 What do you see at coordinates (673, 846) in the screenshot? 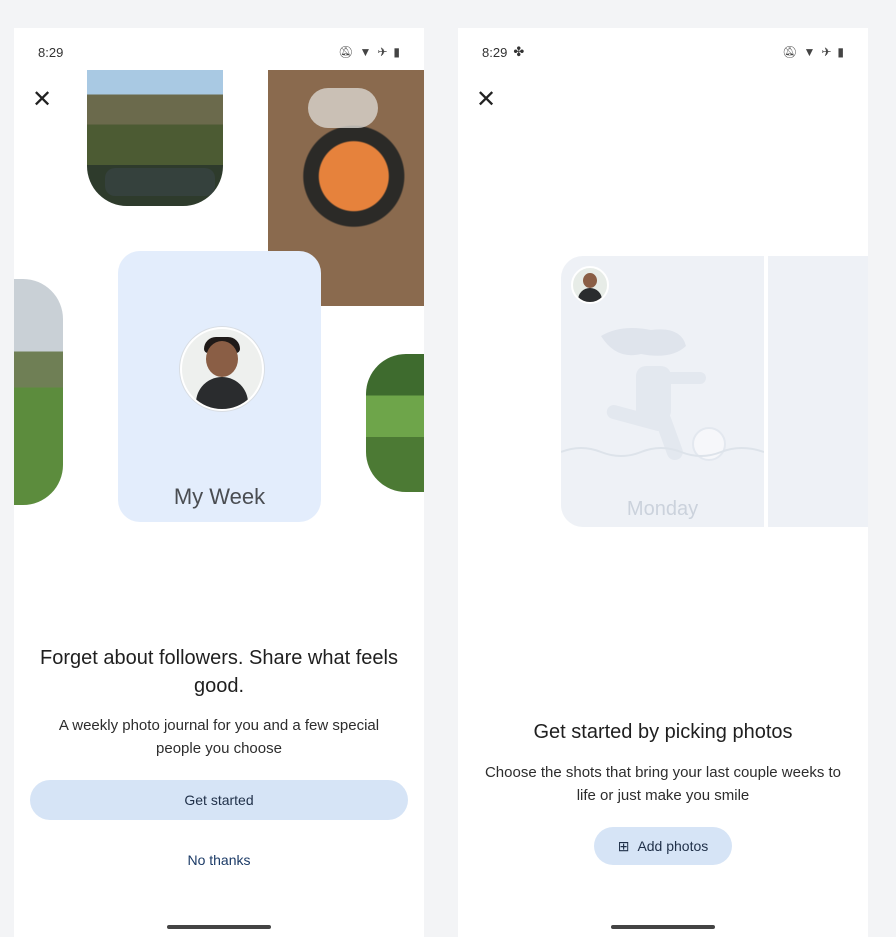
I see `add-photos-label: Add photos` at bounding box center [673, 846].